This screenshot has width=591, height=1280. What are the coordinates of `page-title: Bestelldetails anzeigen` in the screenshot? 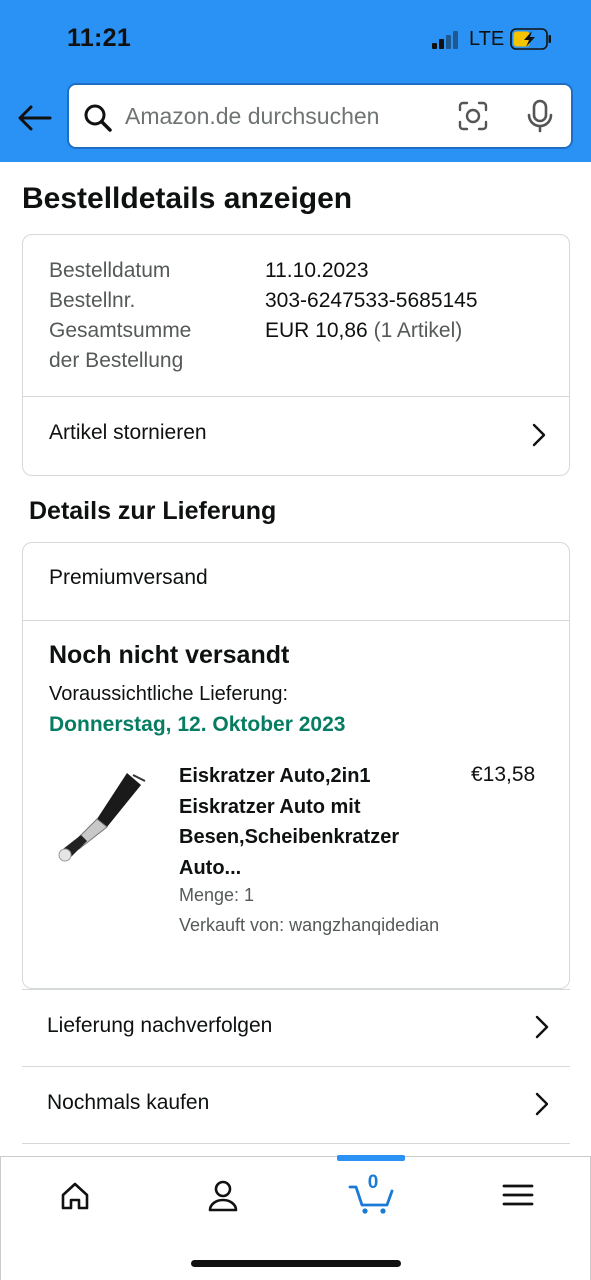 It's located at (187, 198).